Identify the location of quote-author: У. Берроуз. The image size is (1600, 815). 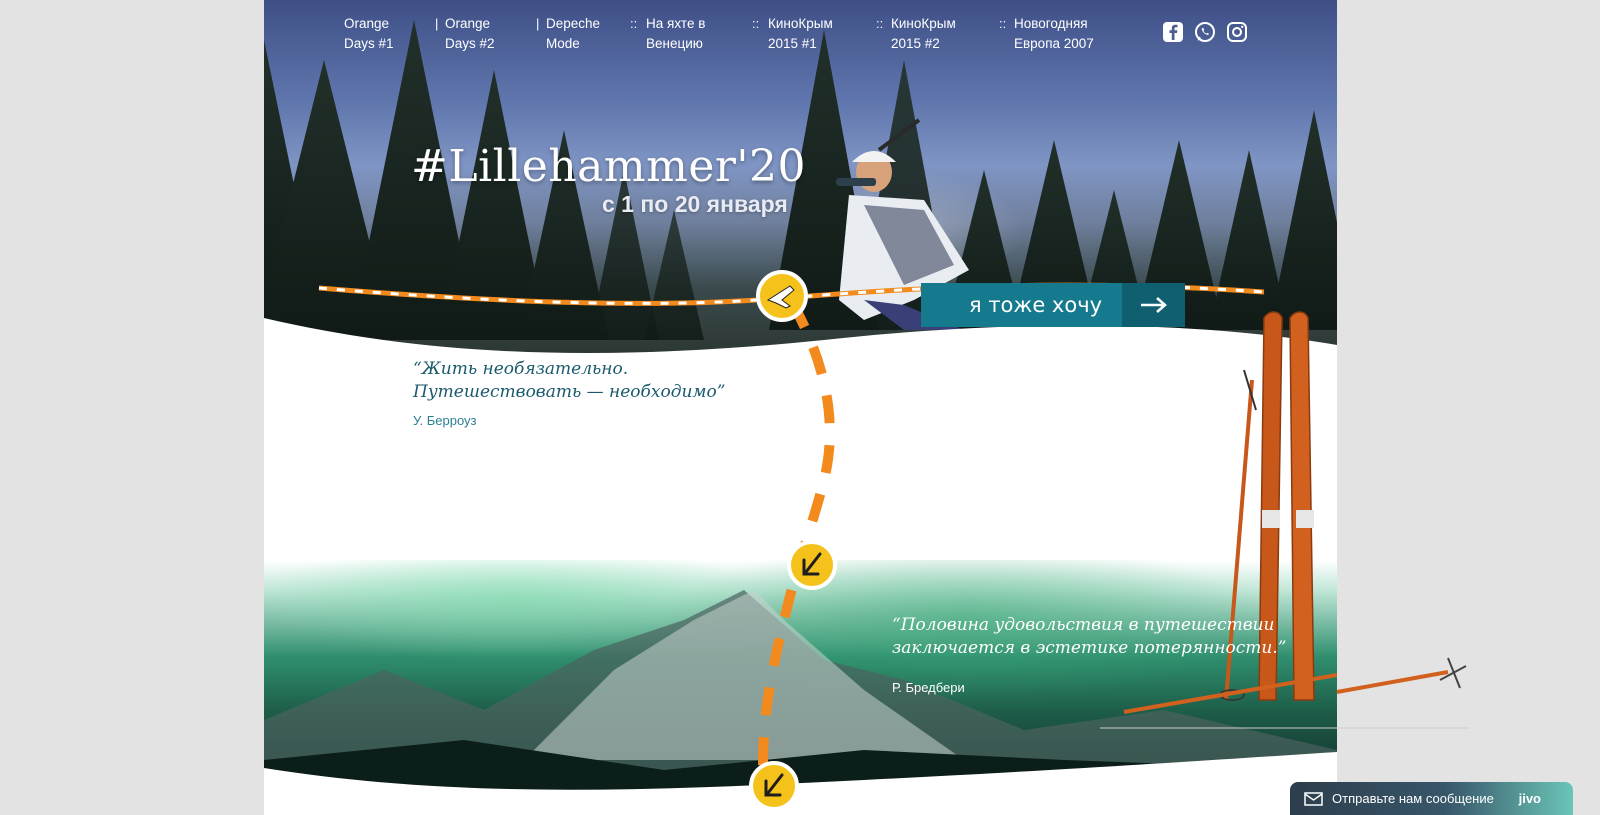
(445, 420).